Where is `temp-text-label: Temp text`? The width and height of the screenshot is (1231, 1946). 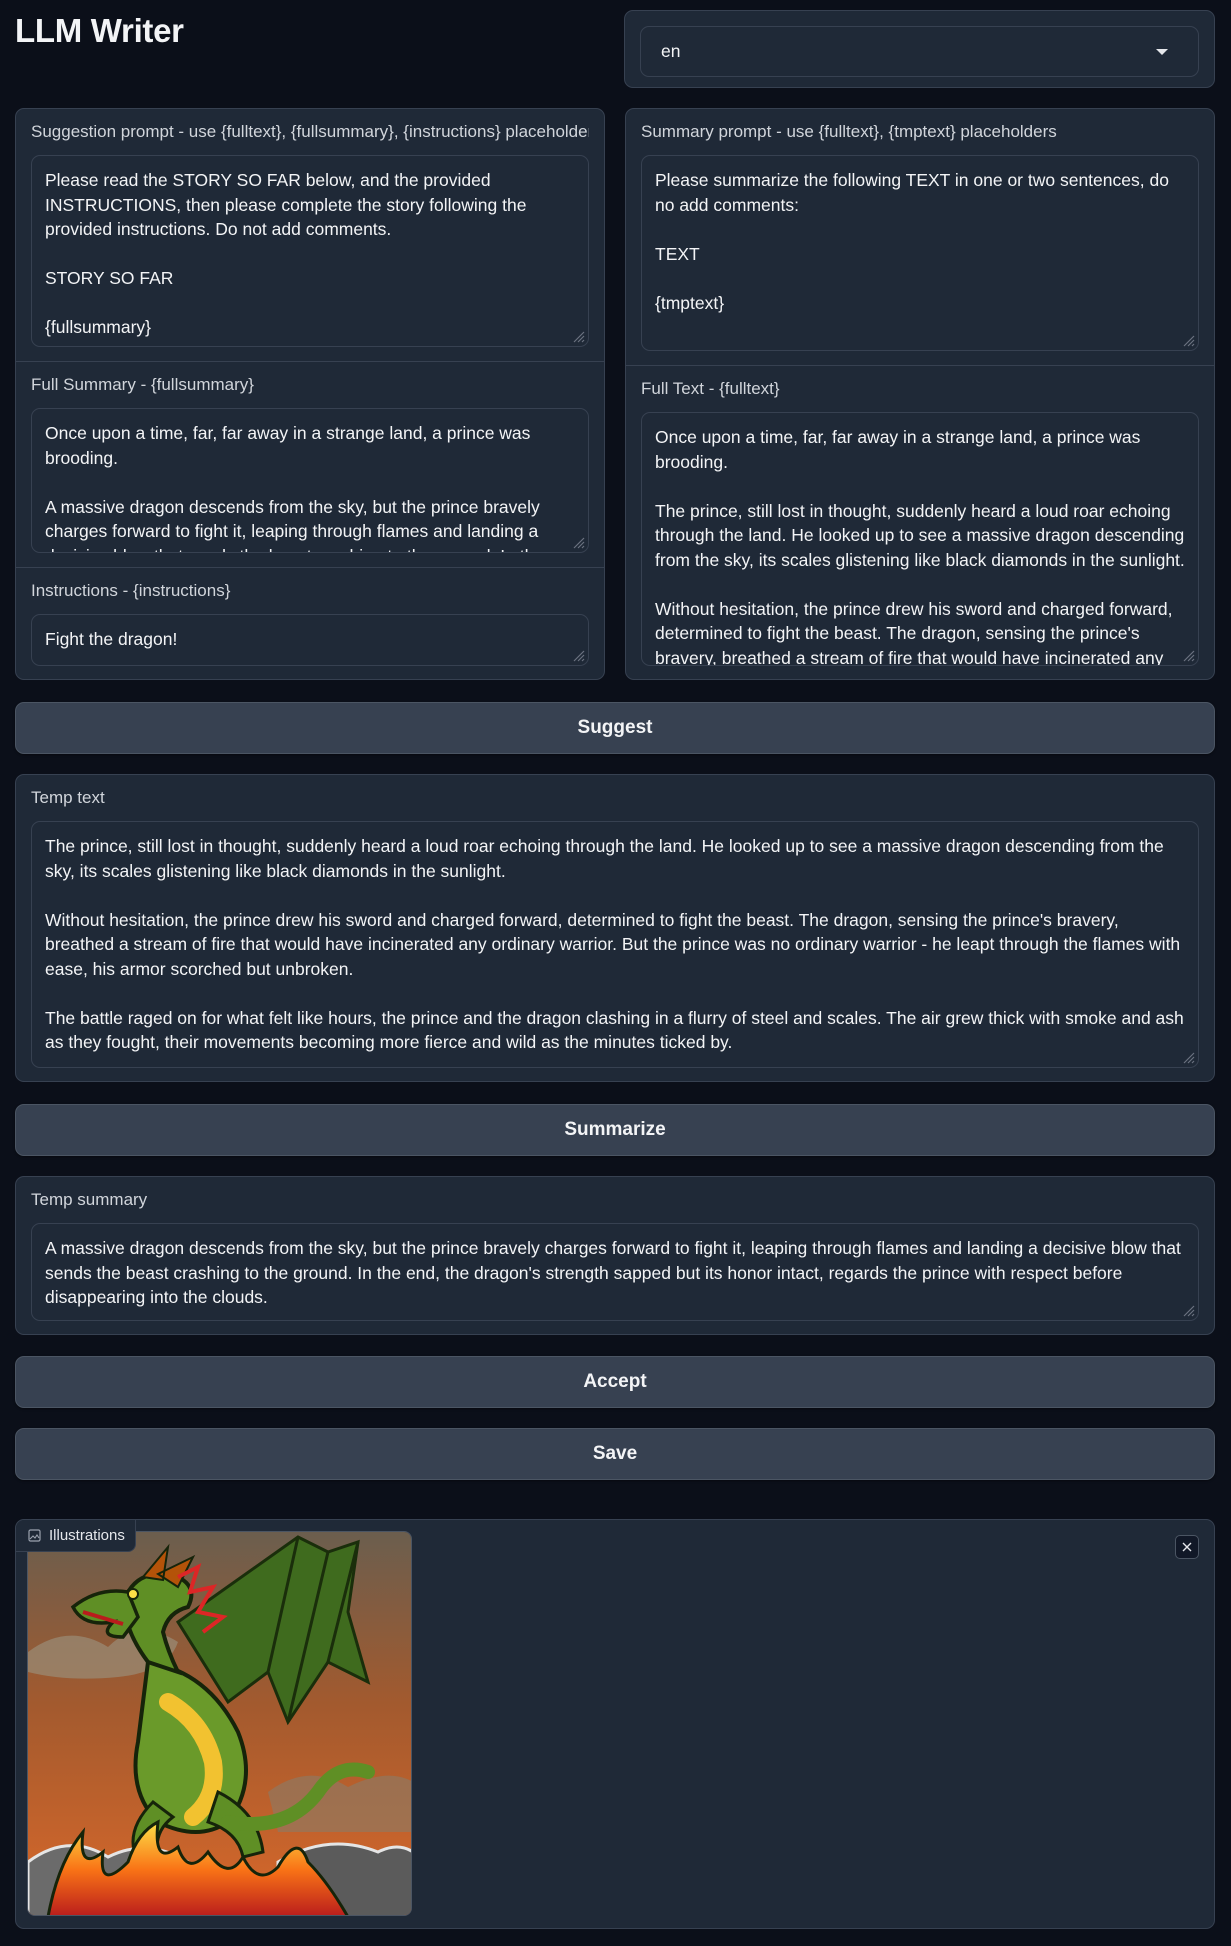
temp-text-label: Temp text is located at coordinates (68, 797).